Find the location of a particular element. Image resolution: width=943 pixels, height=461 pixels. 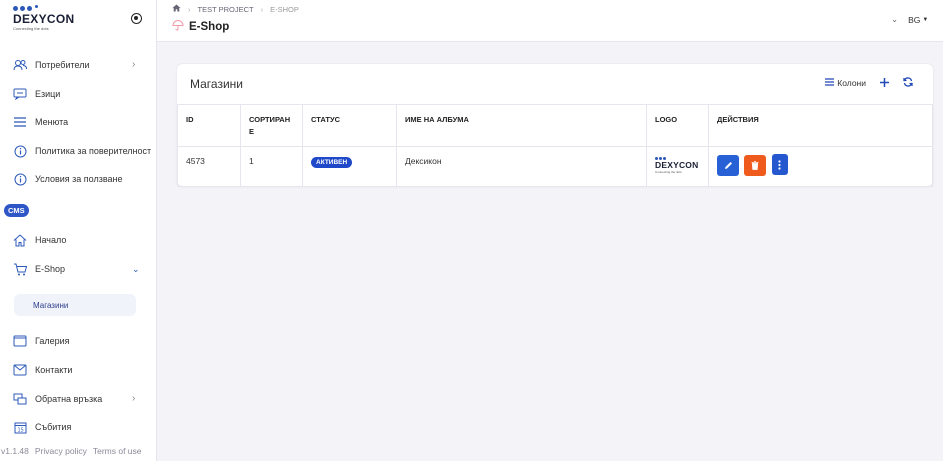

columns-button: Колони is located at coordinates (845, 83).